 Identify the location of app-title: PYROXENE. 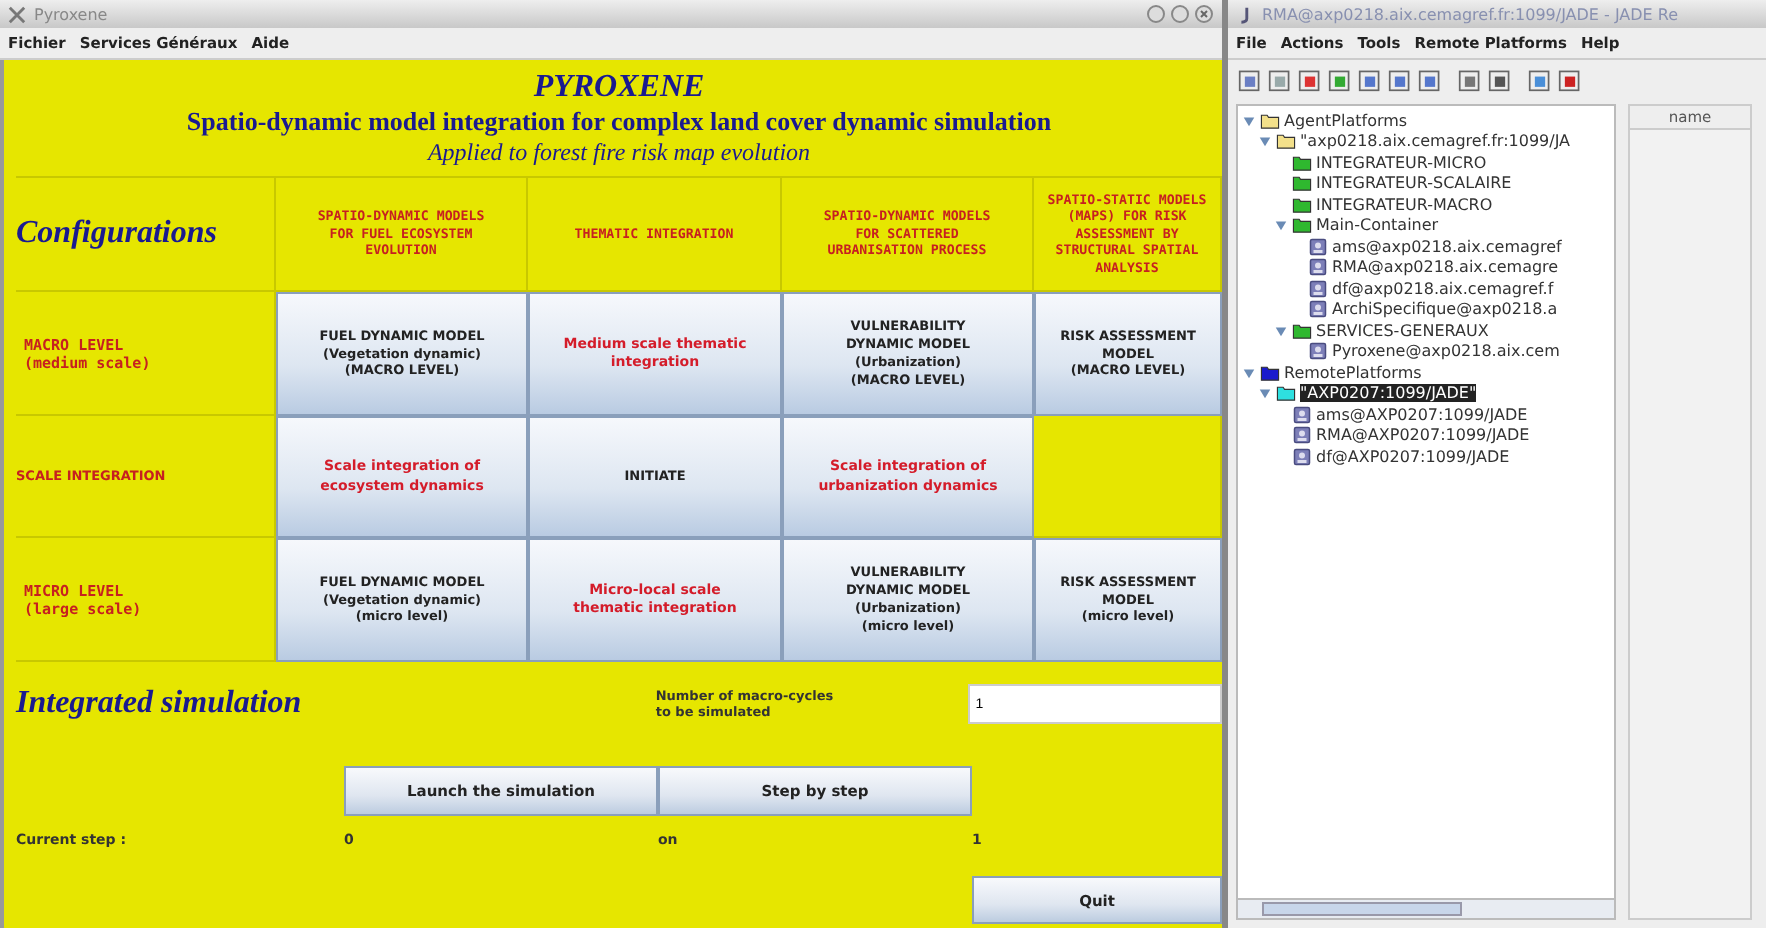
(619, 87).